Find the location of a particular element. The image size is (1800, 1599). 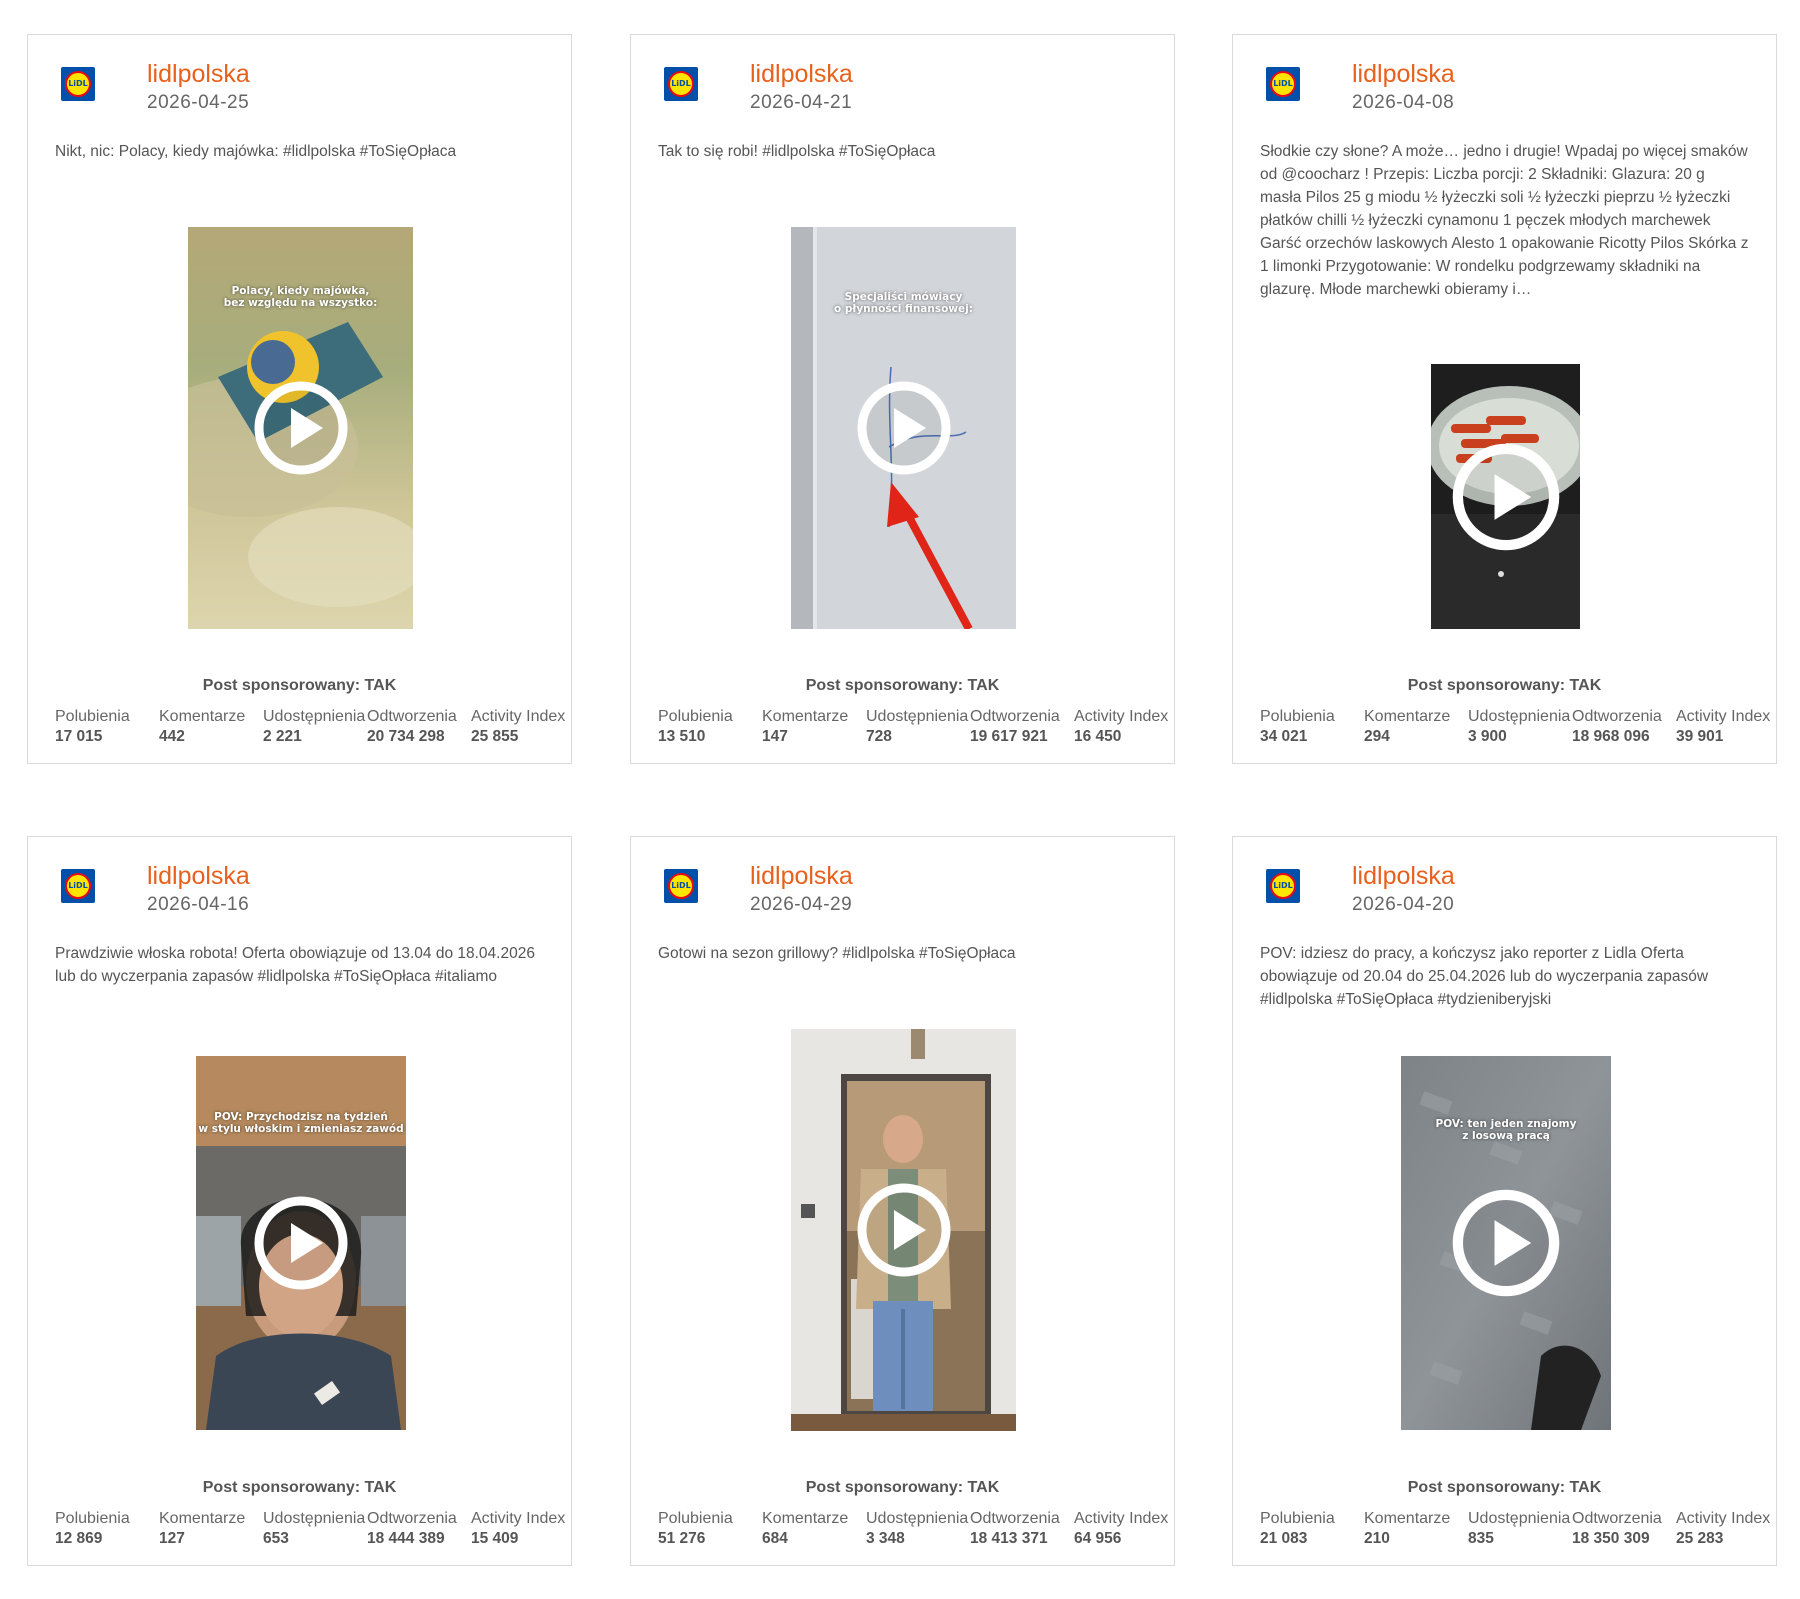

stat-likes: Polubienia 17 015 is located at coordinates (92, 727).